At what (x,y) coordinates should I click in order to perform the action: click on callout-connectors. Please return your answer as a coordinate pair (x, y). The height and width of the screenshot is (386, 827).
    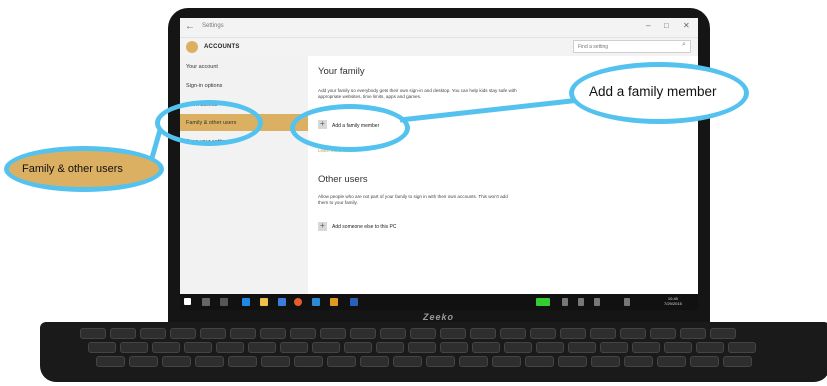
    Looking at the image, I should click on (364, 131).